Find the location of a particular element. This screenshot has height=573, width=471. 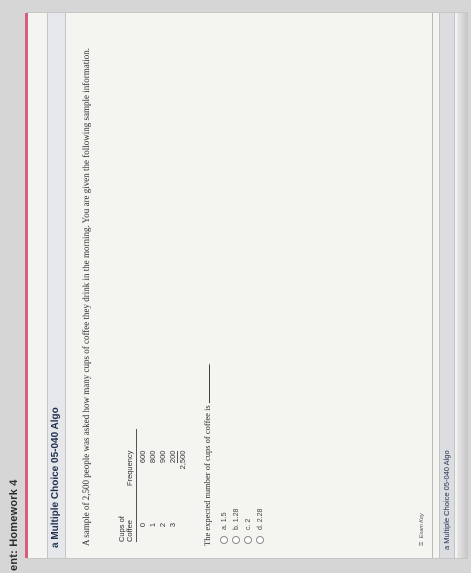

question-stem-text: The expected number of cups of coffee is is located at coordinates (207, 475).